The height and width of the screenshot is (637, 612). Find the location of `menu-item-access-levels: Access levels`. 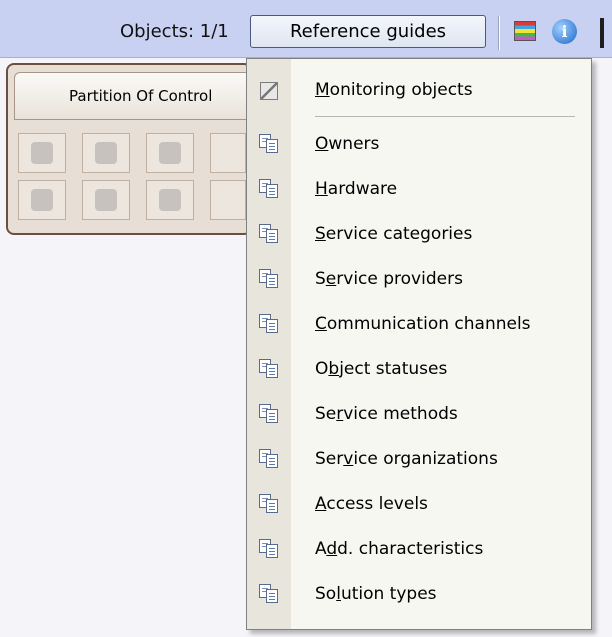

menu-item-access-levels: Access levels is located at coordinates (419, 504).